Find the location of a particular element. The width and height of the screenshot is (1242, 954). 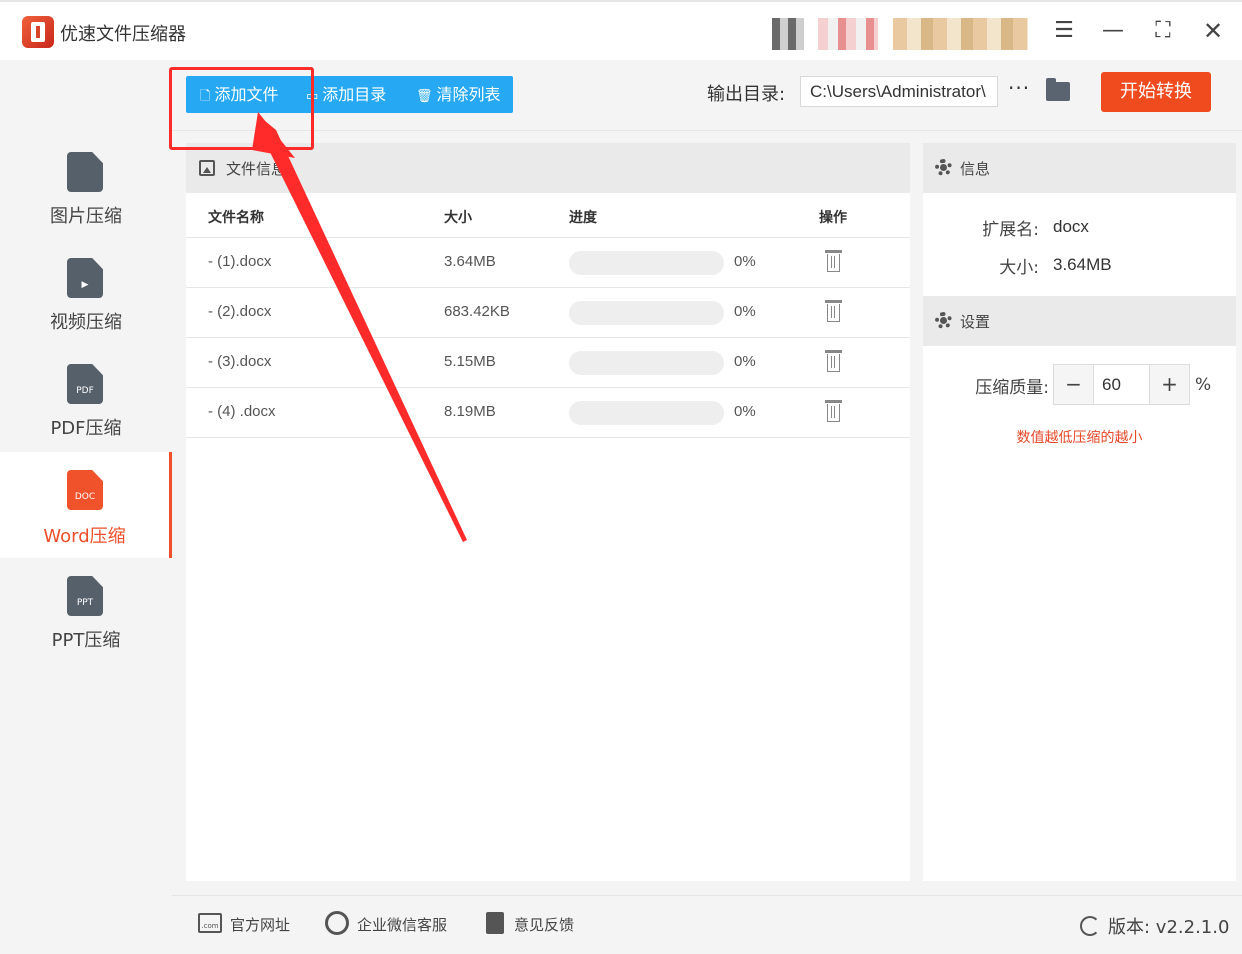

column-header-action: 操作 is located at coordinates (833, 218).